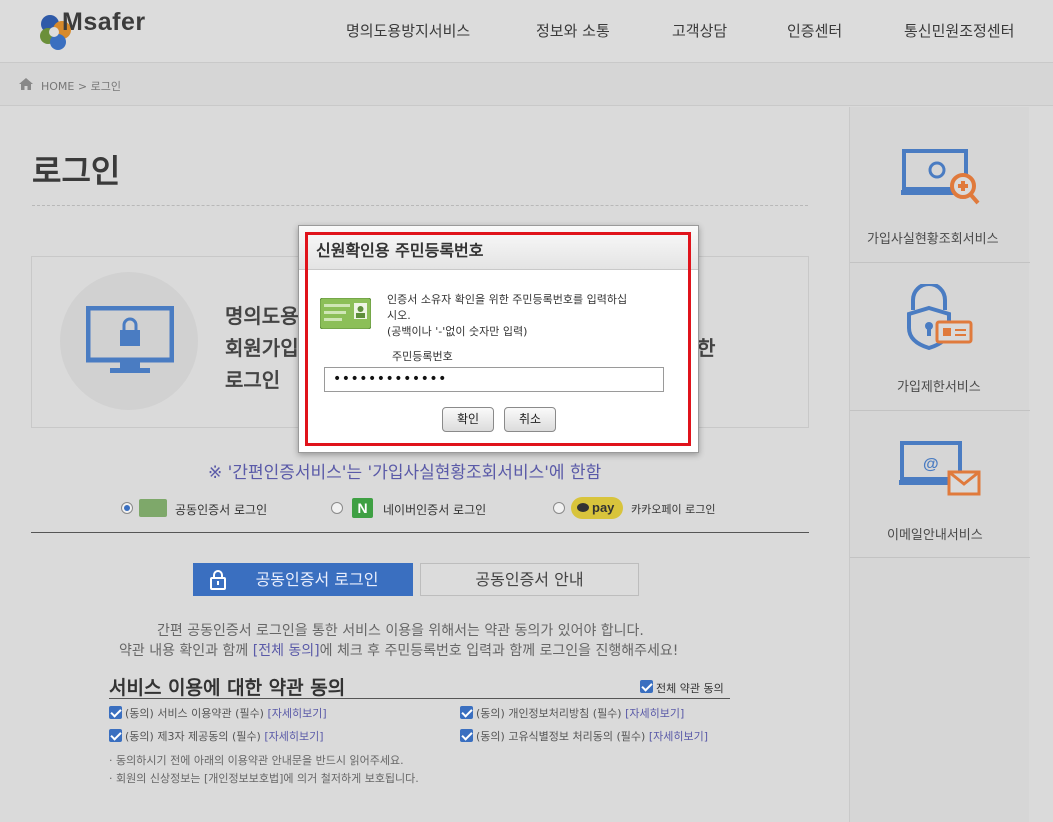 This screenshot has height=822, width=1053. What do you see at coordinates (673, 509) in the screenshot?
I see `option-kakaopay-login-label: 카카오페이 로그인` at bounding box center [673, 509].